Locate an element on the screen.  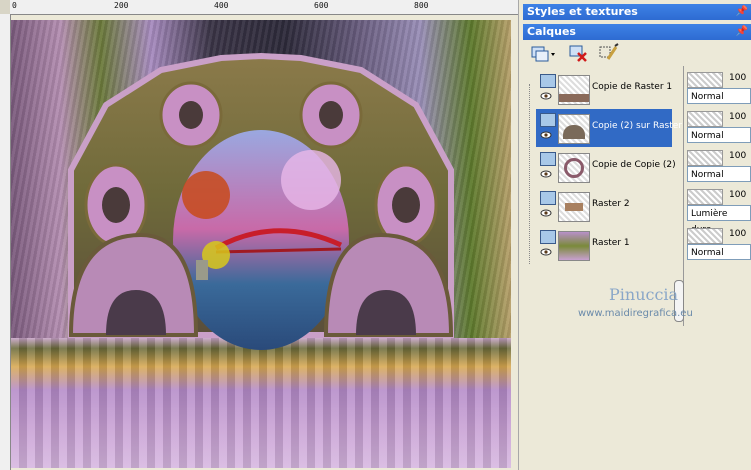
layer-row: Raster 1 is located at coordinates (604, 245).